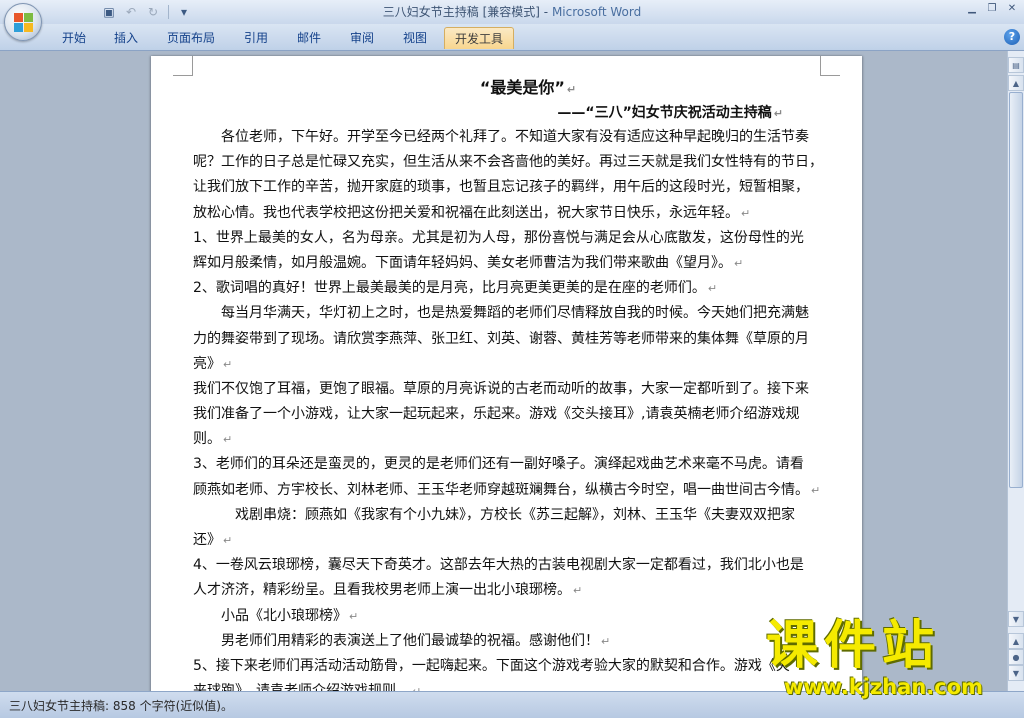  What do you see at coordinates (508, 685) in the screenshot?
I see `text-line: 夹球跑》，请袁老师介绍游戏规则。↵` at bounding box center [508, 685].